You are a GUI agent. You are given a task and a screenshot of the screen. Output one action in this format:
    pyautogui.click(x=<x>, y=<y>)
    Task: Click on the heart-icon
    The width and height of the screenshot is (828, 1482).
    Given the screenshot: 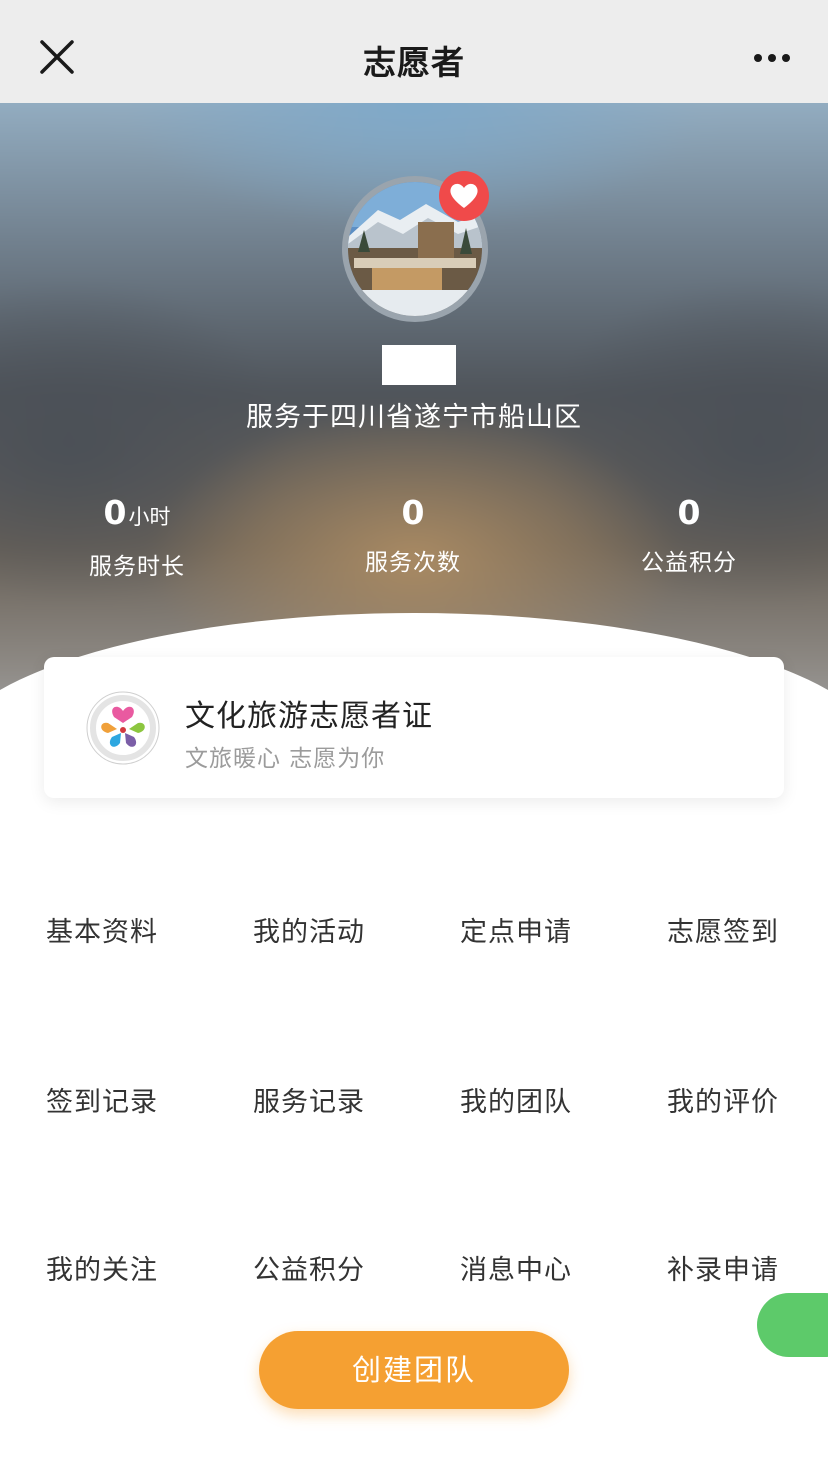 What is the action you would take?
    pyautogui.click(x=464, y=196)
    